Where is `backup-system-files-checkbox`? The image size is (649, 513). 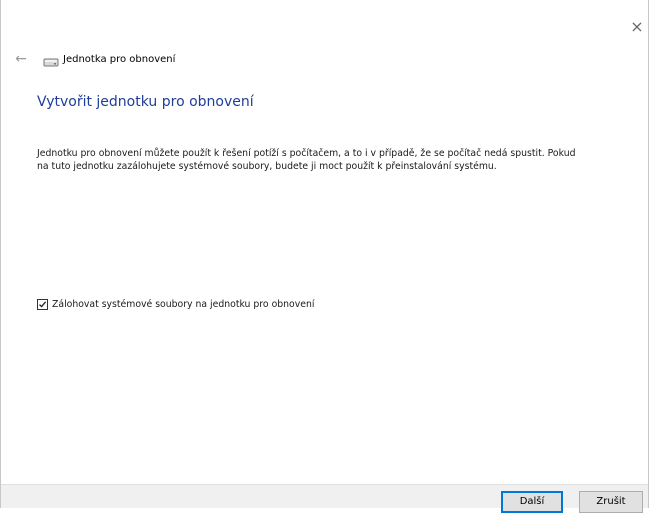 backup-system-files-checkbox is located at coordinates (42, 304).